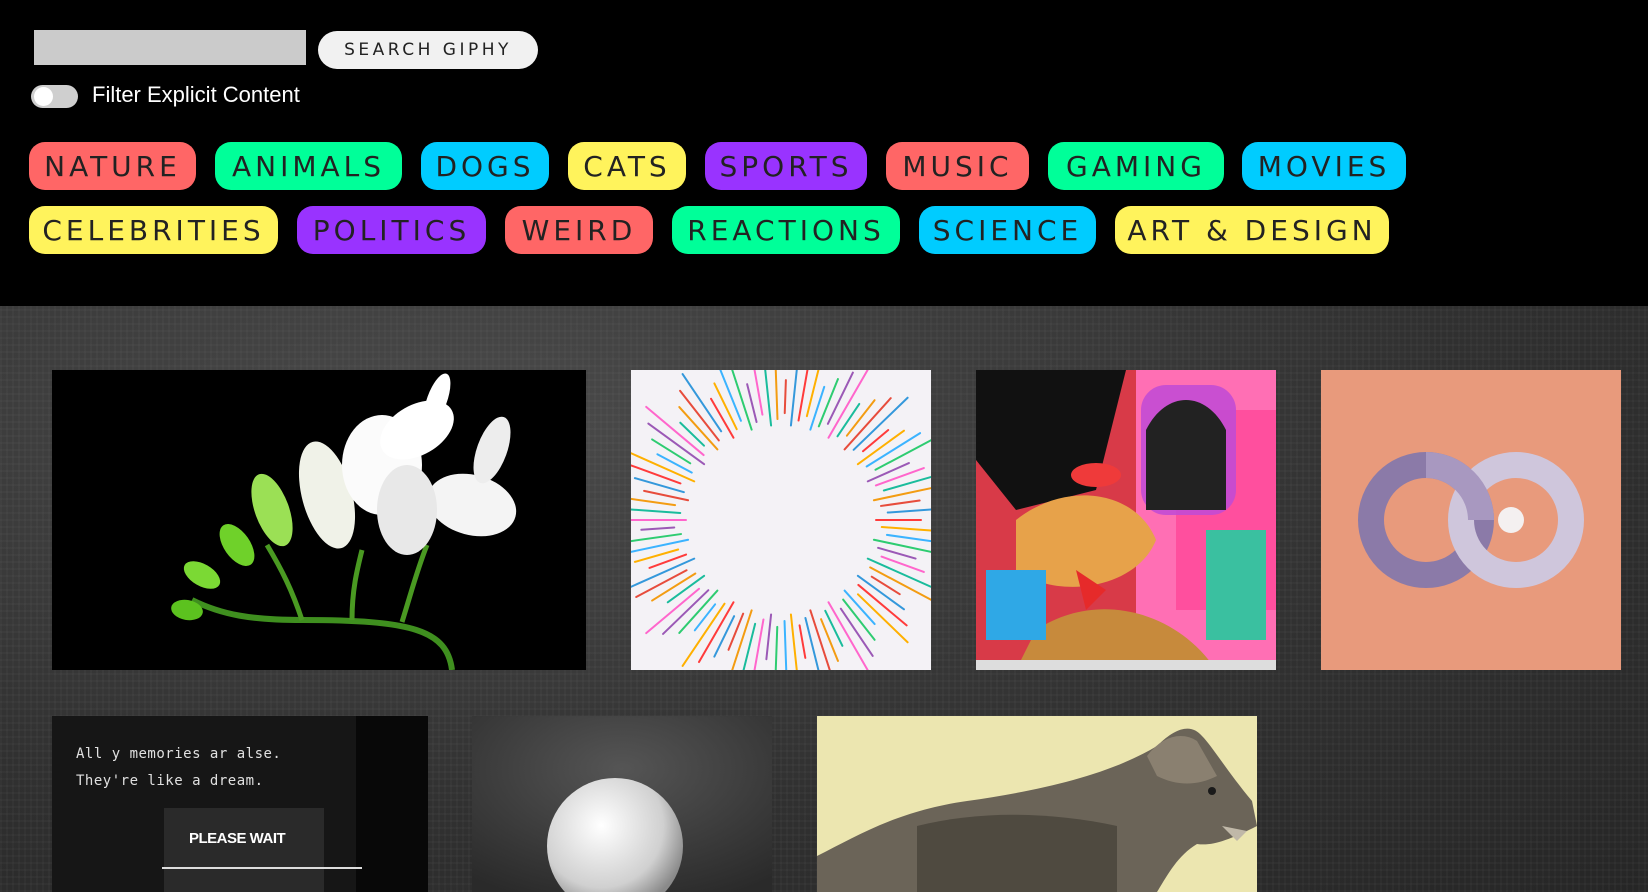 This screenshot has height=892, width=1648. Describe the element at coordinates (112, 166) in the screenshot. I see `tag-nature: NATURE` at that location.